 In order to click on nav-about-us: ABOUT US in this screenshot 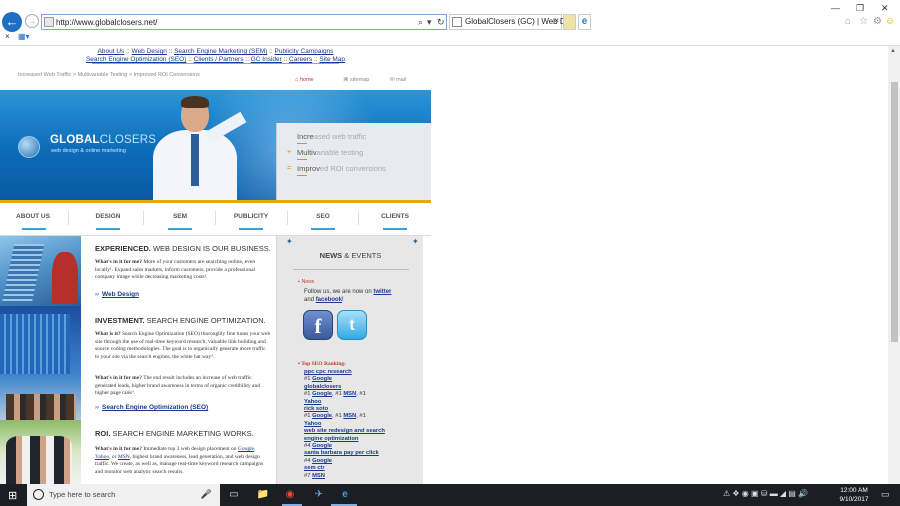, I will do `click(33, 216)`.